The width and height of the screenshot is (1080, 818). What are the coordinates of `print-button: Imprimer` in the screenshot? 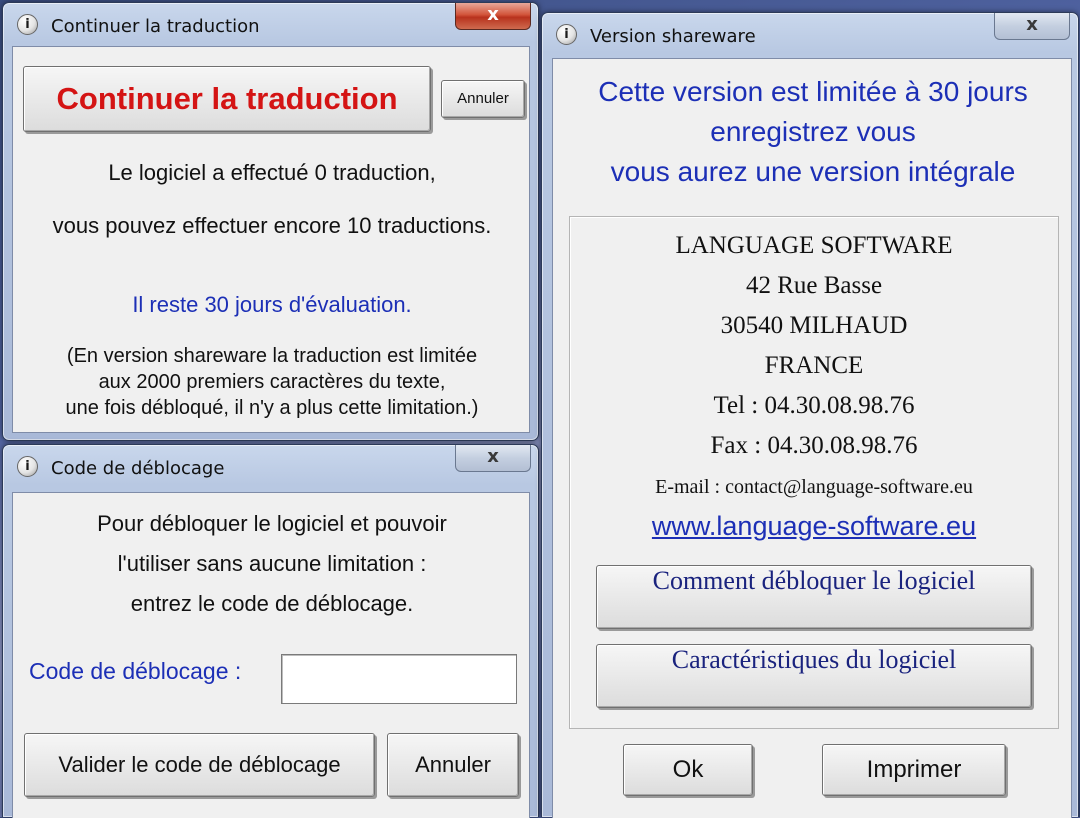 It's located at (914, 770).